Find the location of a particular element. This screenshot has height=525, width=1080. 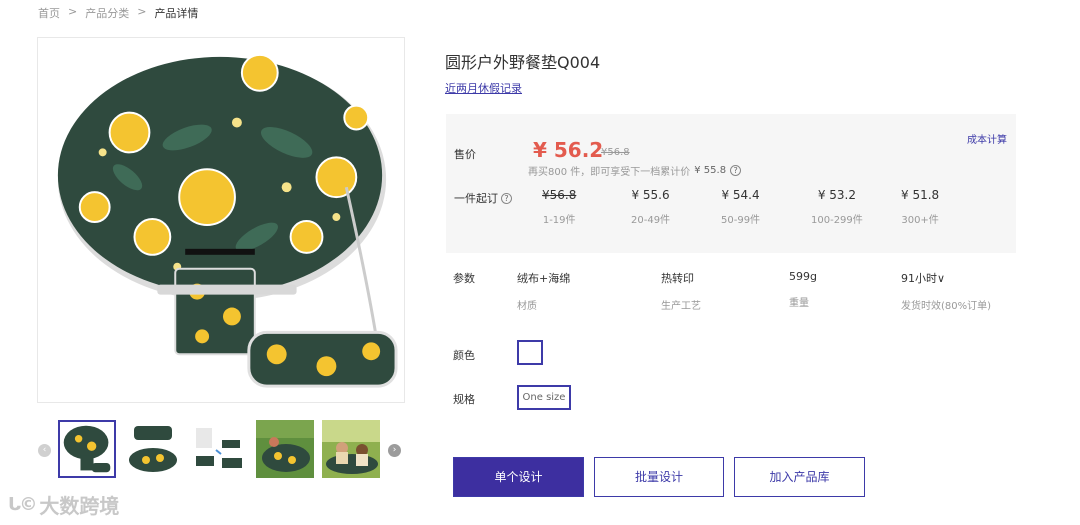

cost-calculation-link: 成本计算 is located at coordinates (987, 138).